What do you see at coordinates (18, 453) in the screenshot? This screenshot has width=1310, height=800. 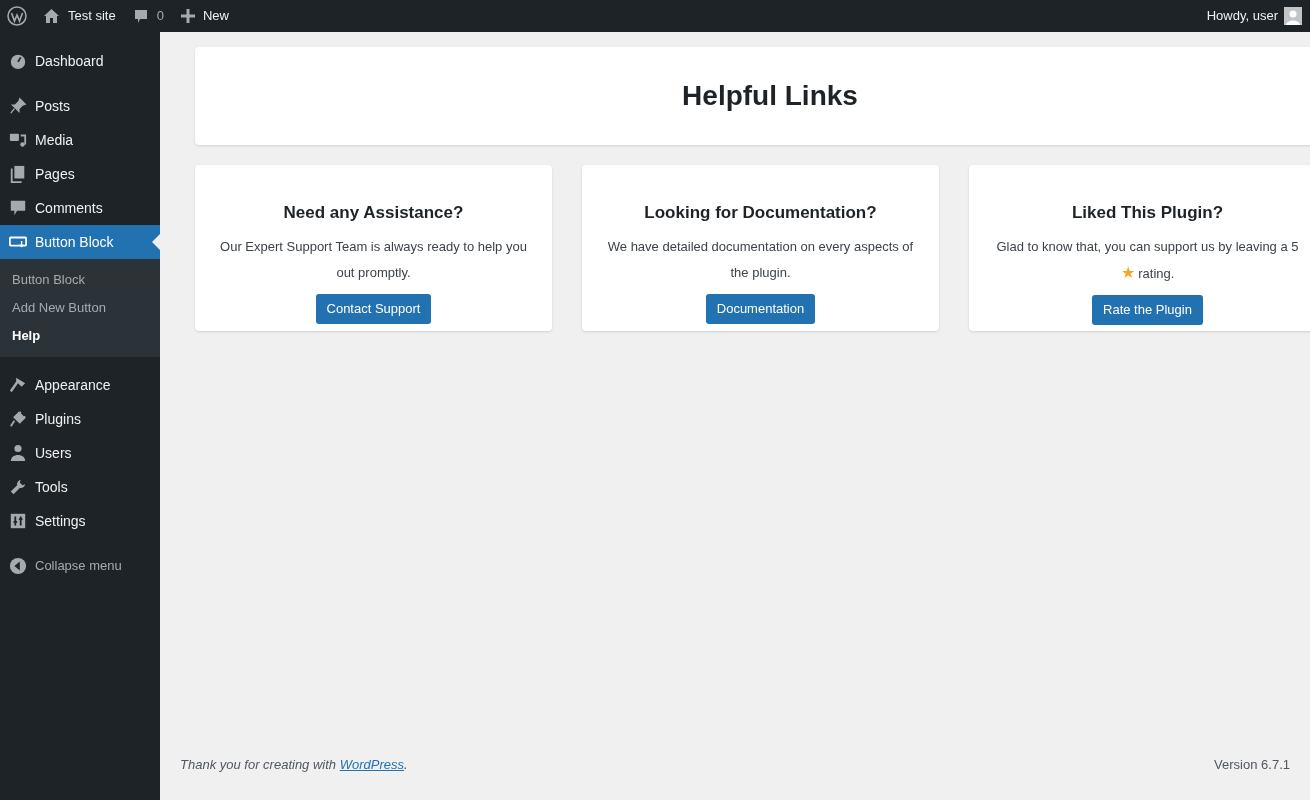 I see `person-icon` at bounding box center [18, 453].